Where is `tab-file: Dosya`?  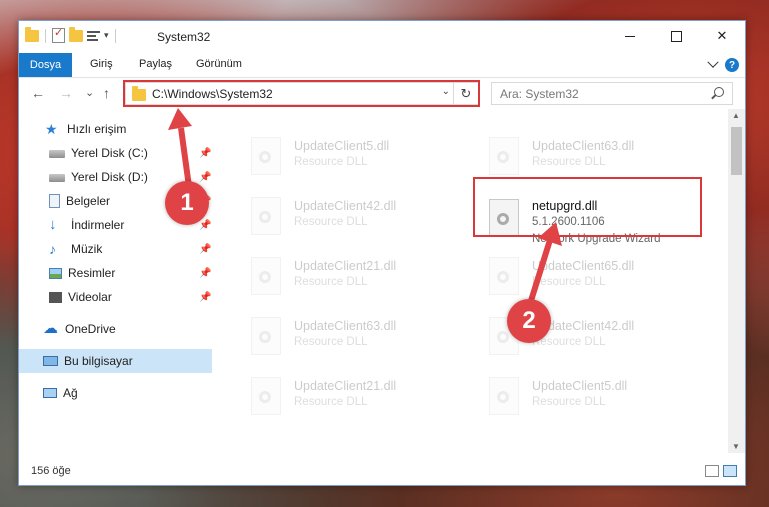 tab-file: Dosya is located at coordinates (45, 65).